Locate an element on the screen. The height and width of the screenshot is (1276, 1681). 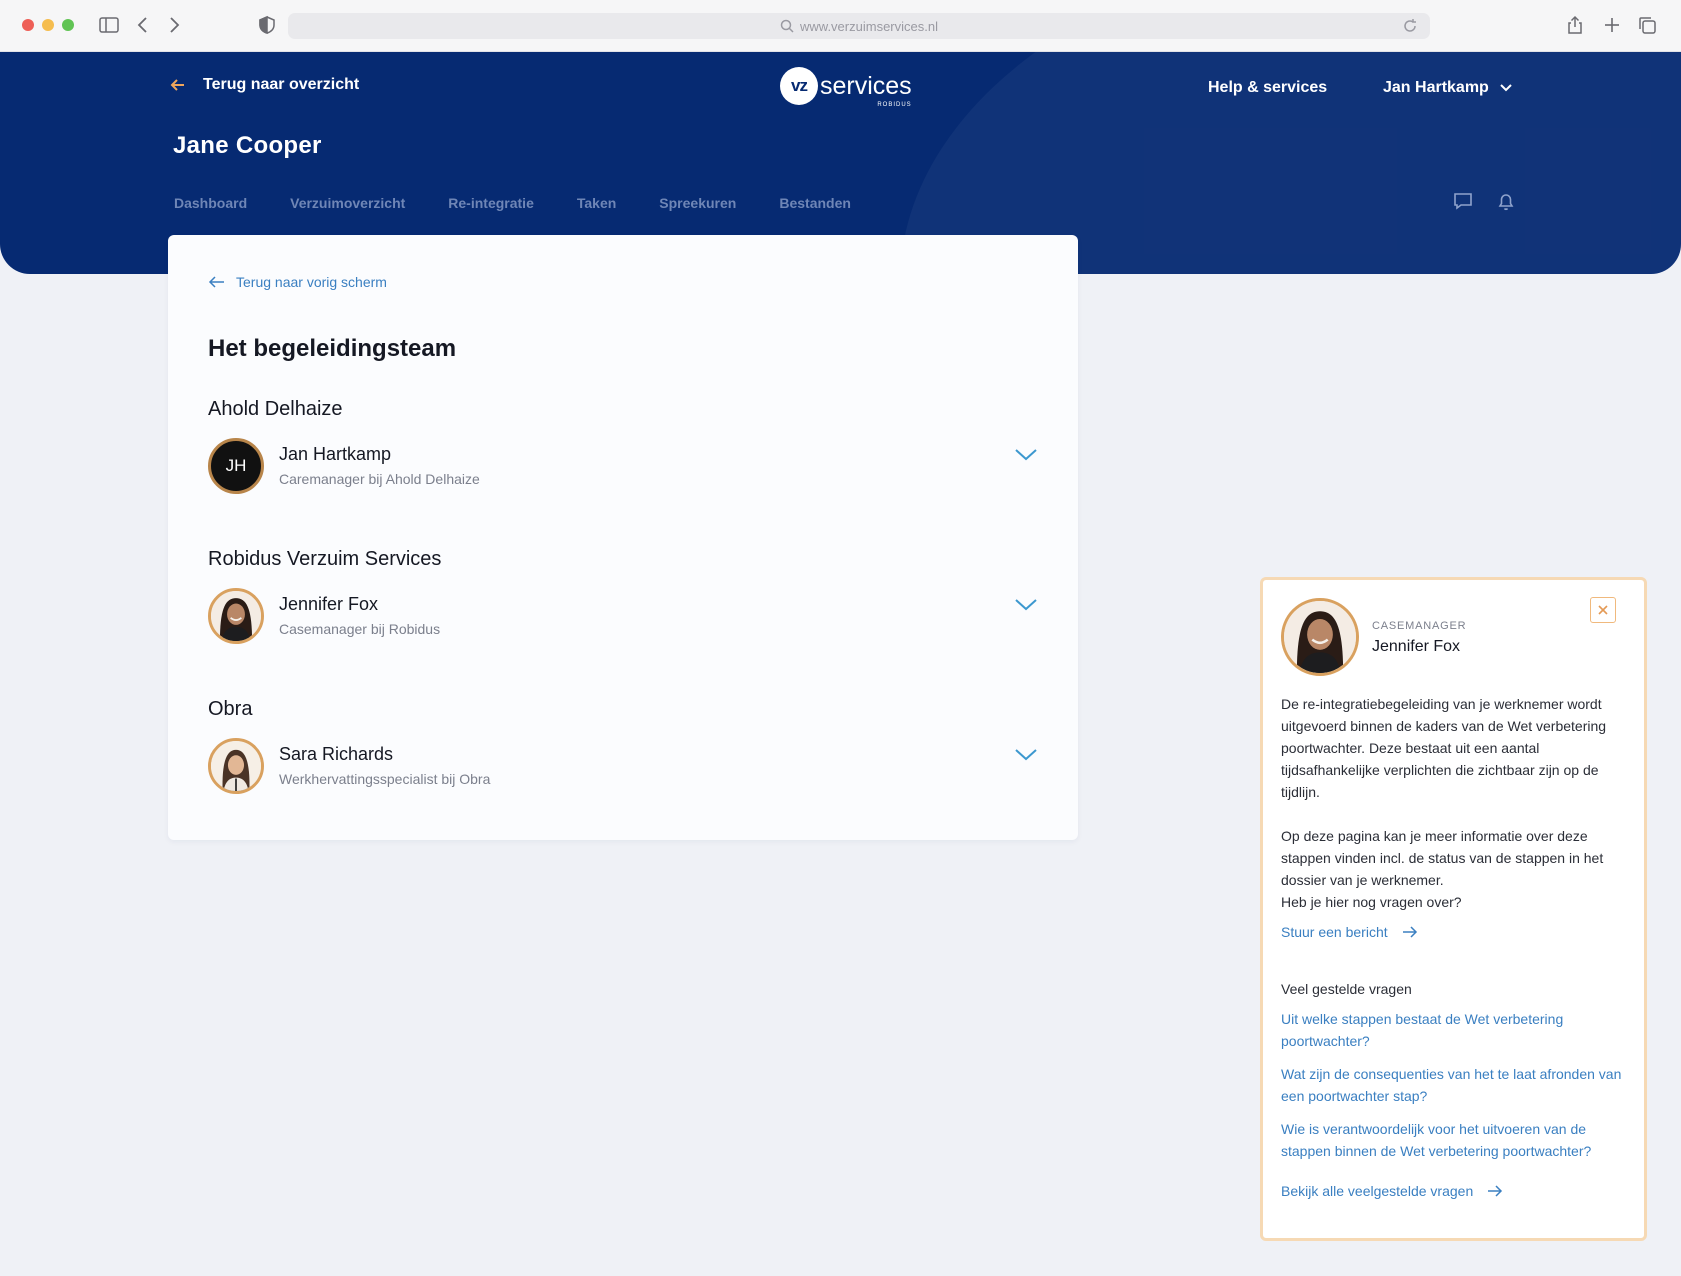
panel-name: Jennifer Fox is located at coordinates (1416, 646).